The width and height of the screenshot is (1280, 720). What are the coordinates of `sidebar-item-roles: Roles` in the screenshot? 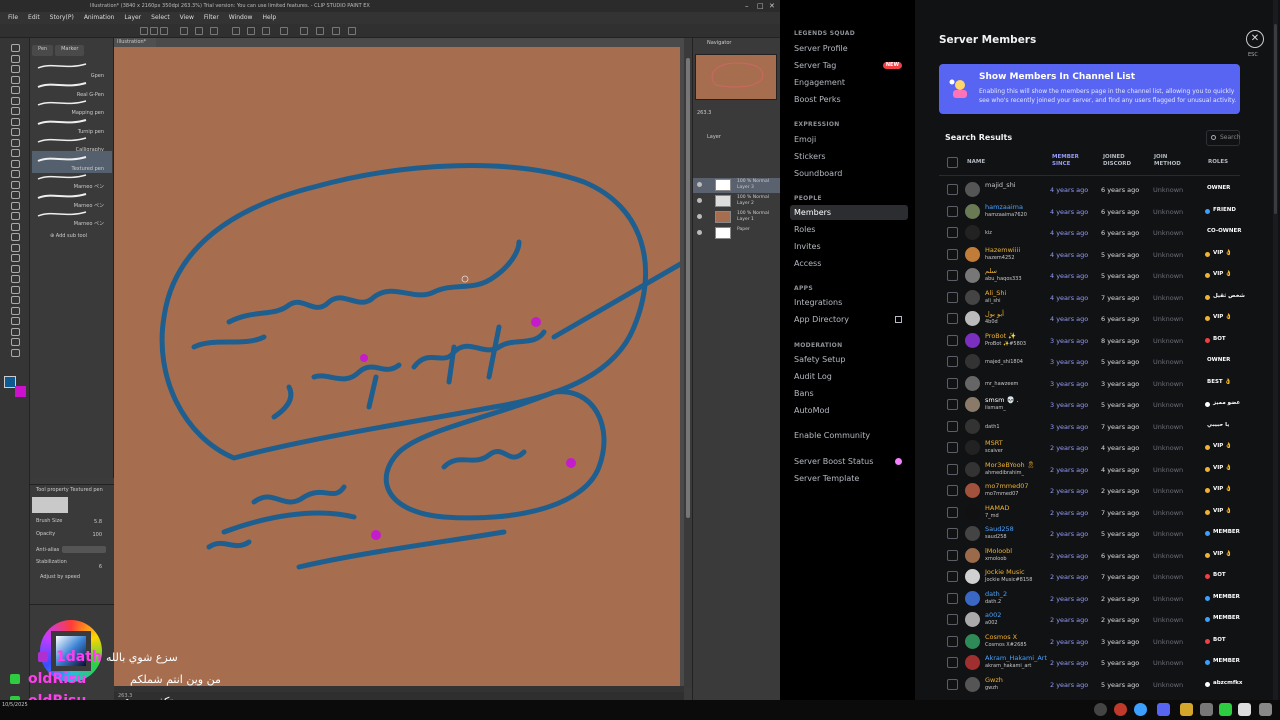 It's located at (849, 229).